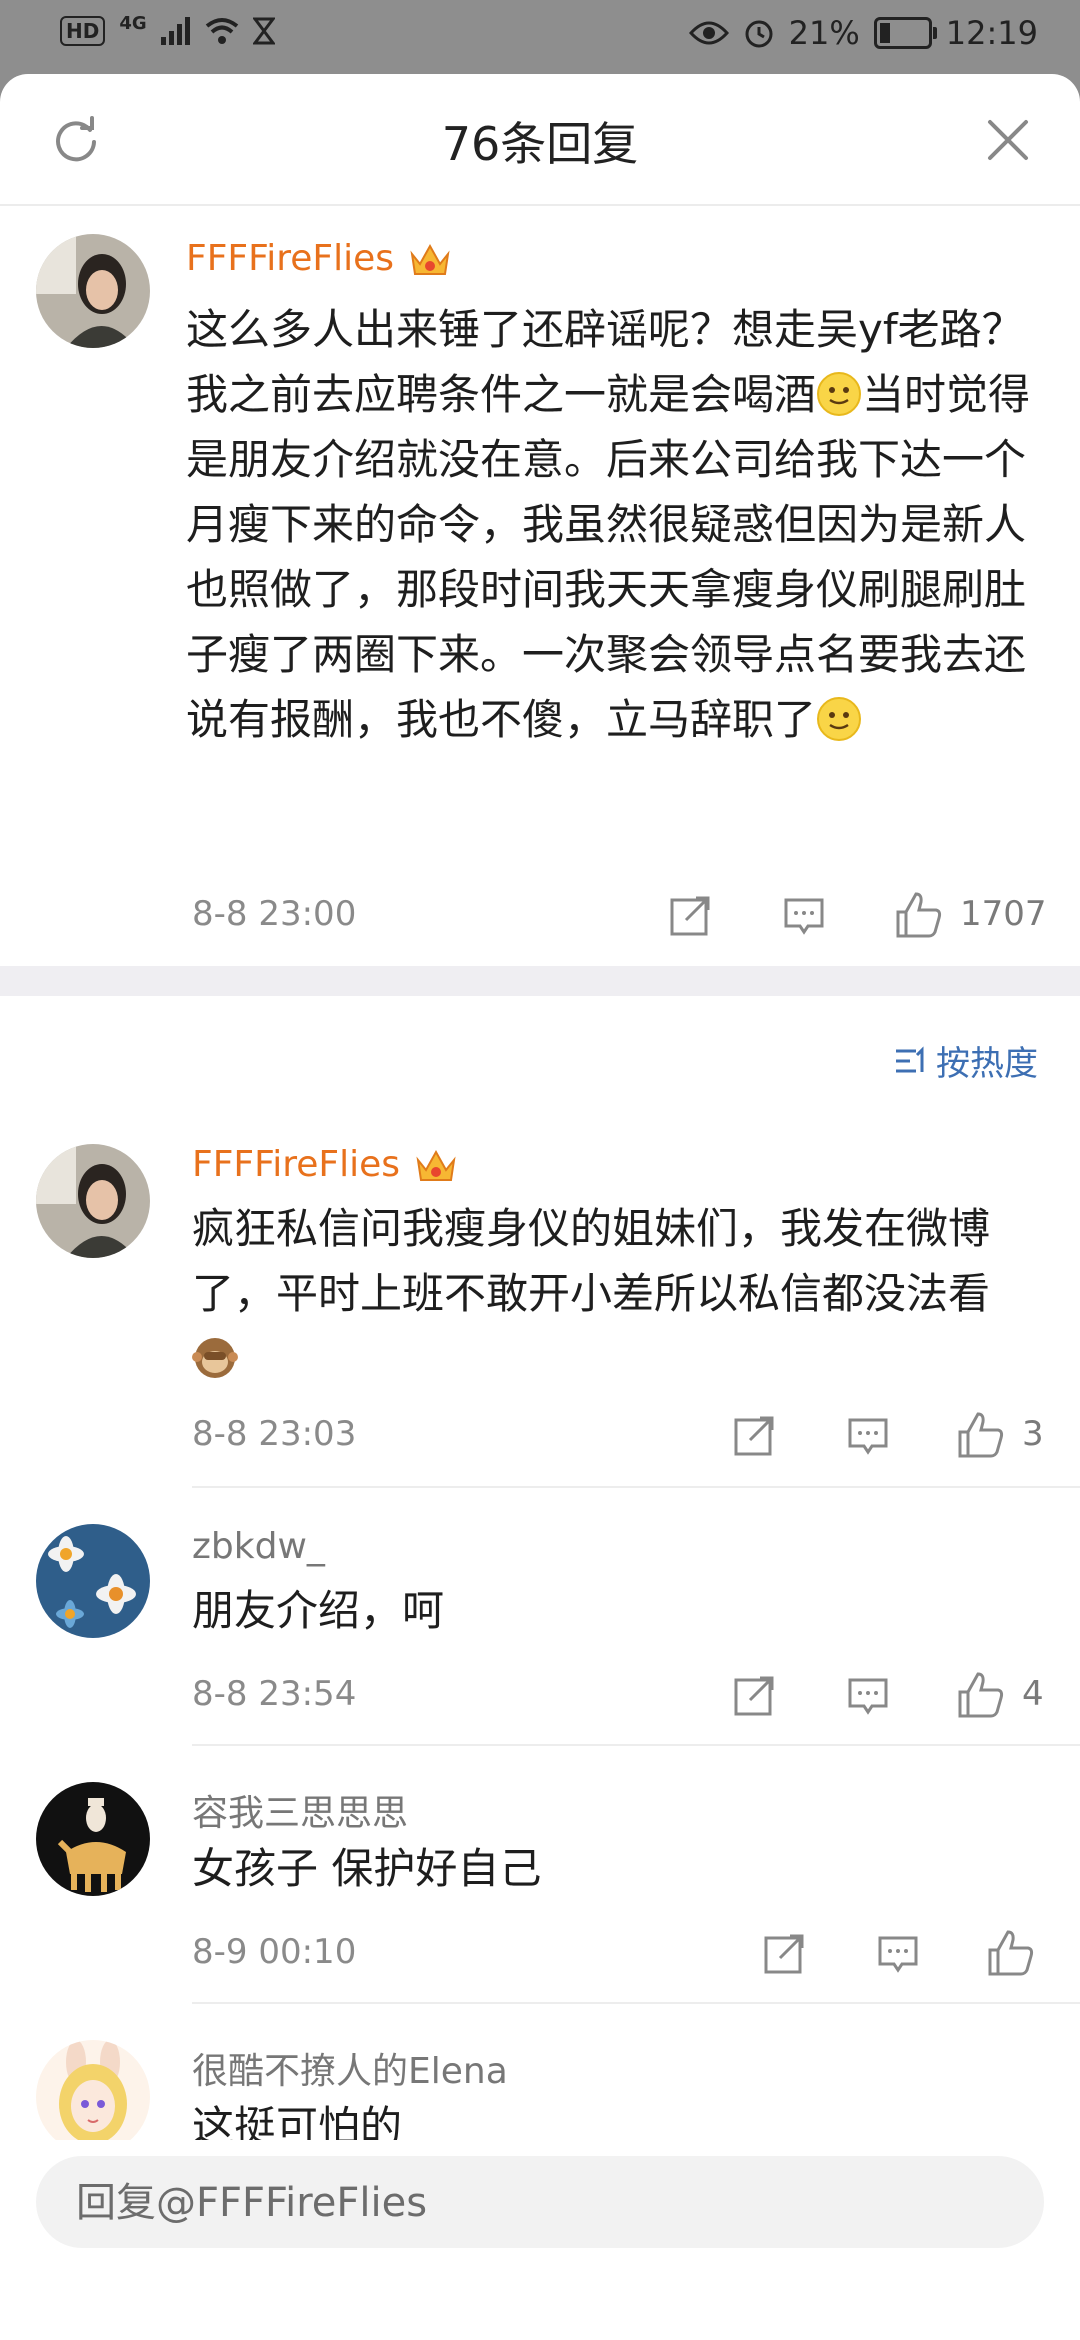  What do you see at coordinates (708, 33) in the screenshot?
I see `eye-icon` at bounding box center [708, 33].